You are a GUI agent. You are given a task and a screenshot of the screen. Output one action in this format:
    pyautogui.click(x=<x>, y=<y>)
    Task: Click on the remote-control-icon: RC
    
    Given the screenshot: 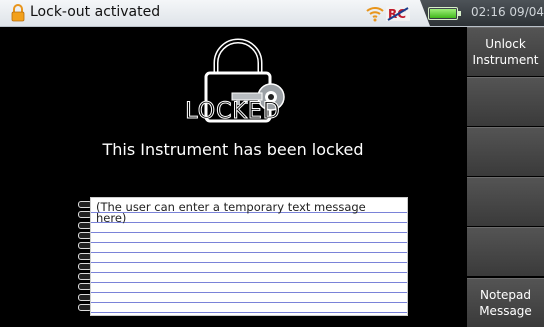 What is the action you would take?
    pyautogui.click(x=398, y=13)
    